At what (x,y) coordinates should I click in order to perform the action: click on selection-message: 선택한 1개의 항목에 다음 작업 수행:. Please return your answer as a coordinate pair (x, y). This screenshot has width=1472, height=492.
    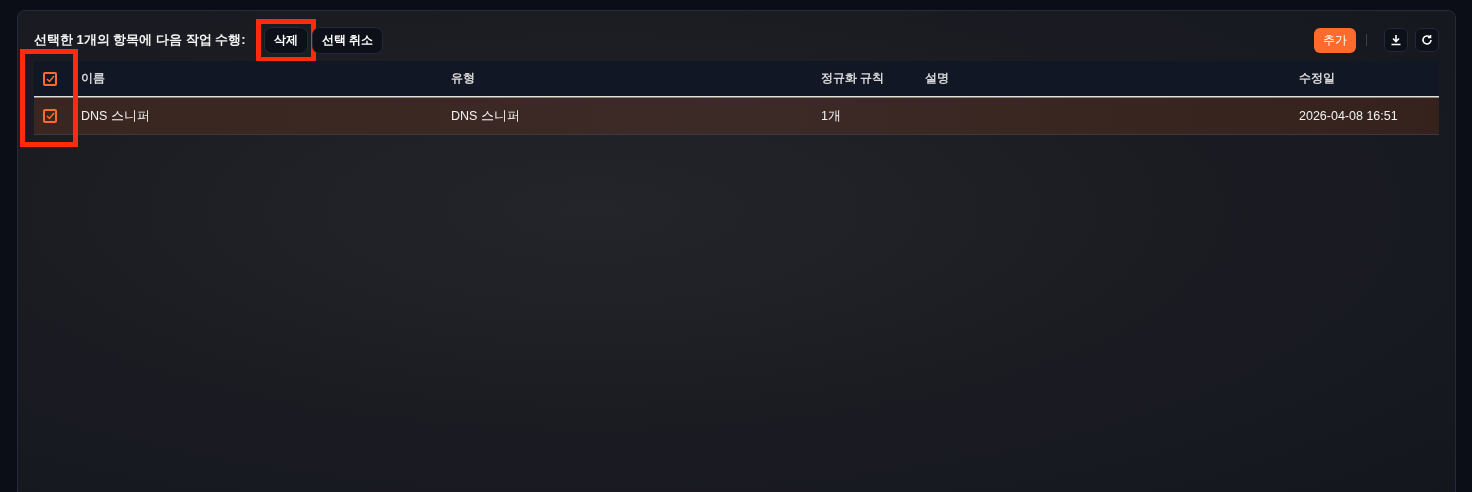
    Looking at the image, I should click on (140, 40).